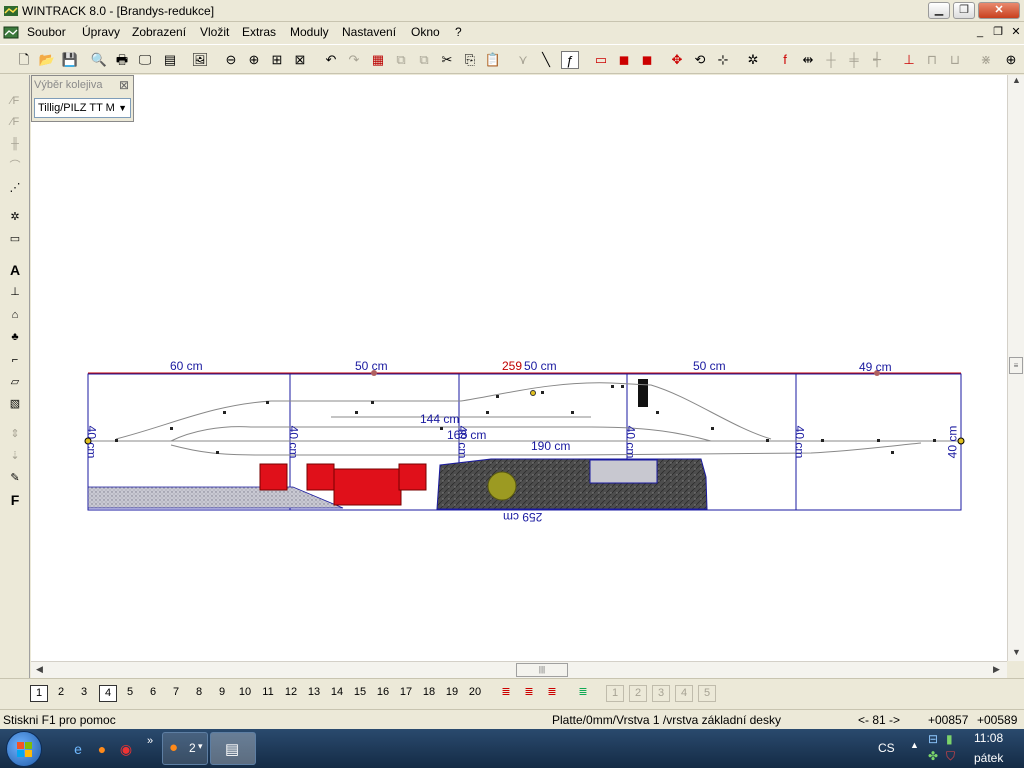  Describe the element at coordinates (309, 32) in the screenshot. I see `menu-moduly: Moduly` at that location.